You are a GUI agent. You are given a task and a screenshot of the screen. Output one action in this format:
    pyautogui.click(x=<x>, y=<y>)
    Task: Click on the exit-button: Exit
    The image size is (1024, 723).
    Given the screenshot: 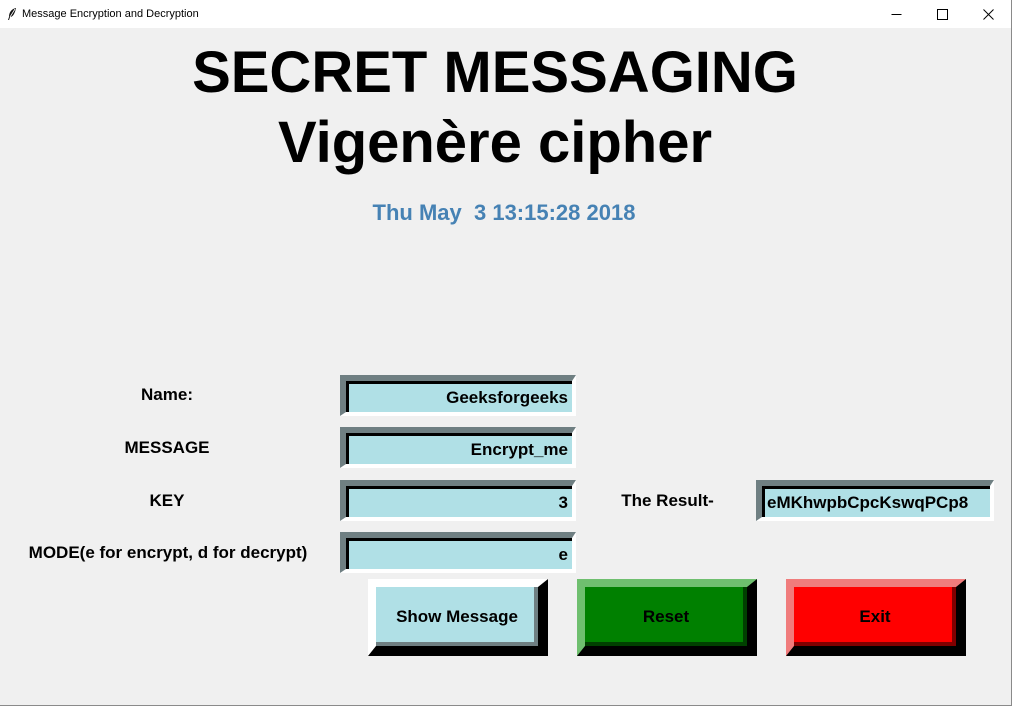 What is the action you would take?
    pyautogui.click(x=876, y=617)
    